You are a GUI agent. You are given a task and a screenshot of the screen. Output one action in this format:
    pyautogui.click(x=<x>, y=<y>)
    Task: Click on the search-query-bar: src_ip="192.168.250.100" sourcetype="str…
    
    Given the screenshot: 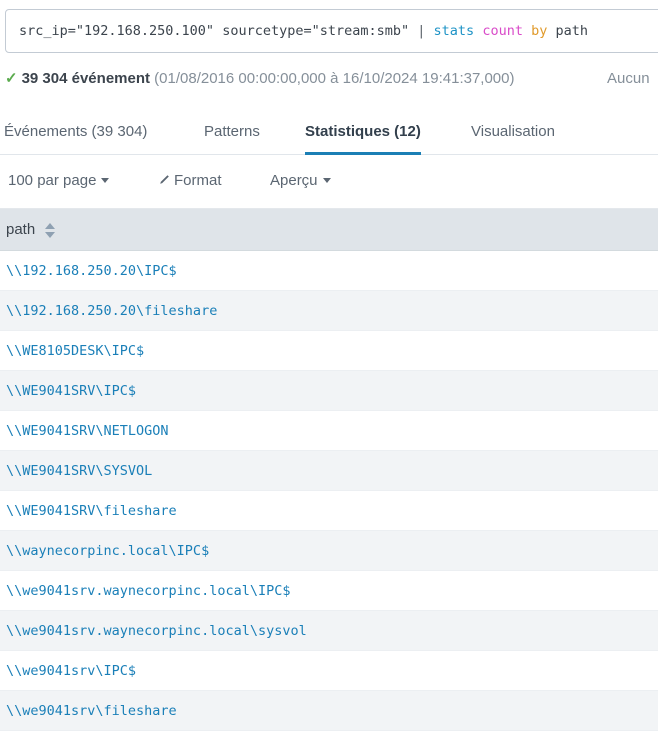 What is the action you would take?
    pyautogui.click(x=331, y=31)
    